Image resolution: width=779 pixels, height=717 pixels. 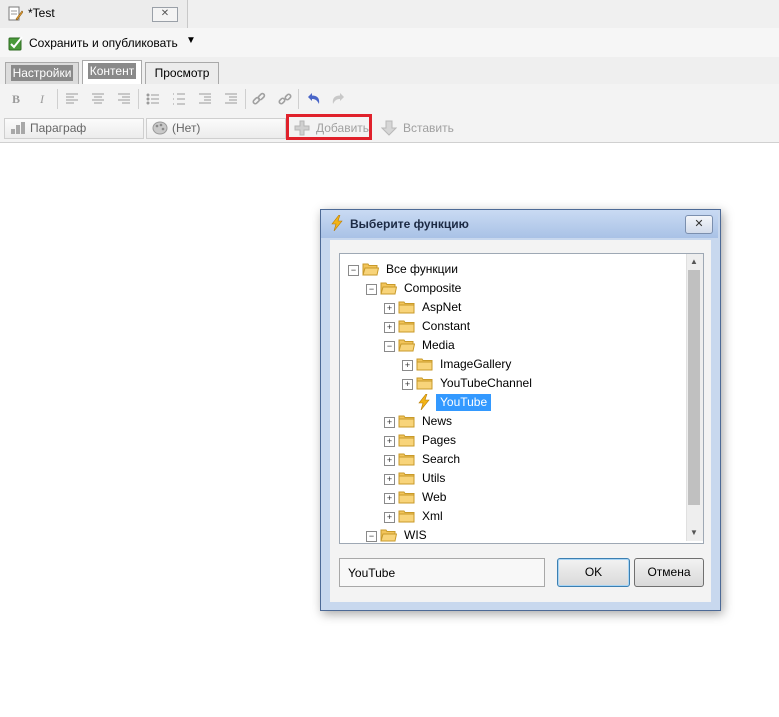 What do you see at coordinates (510, 534) in the screenshot?
I see `tree-node-wis: − WIS` at bounding box center [510, 534].